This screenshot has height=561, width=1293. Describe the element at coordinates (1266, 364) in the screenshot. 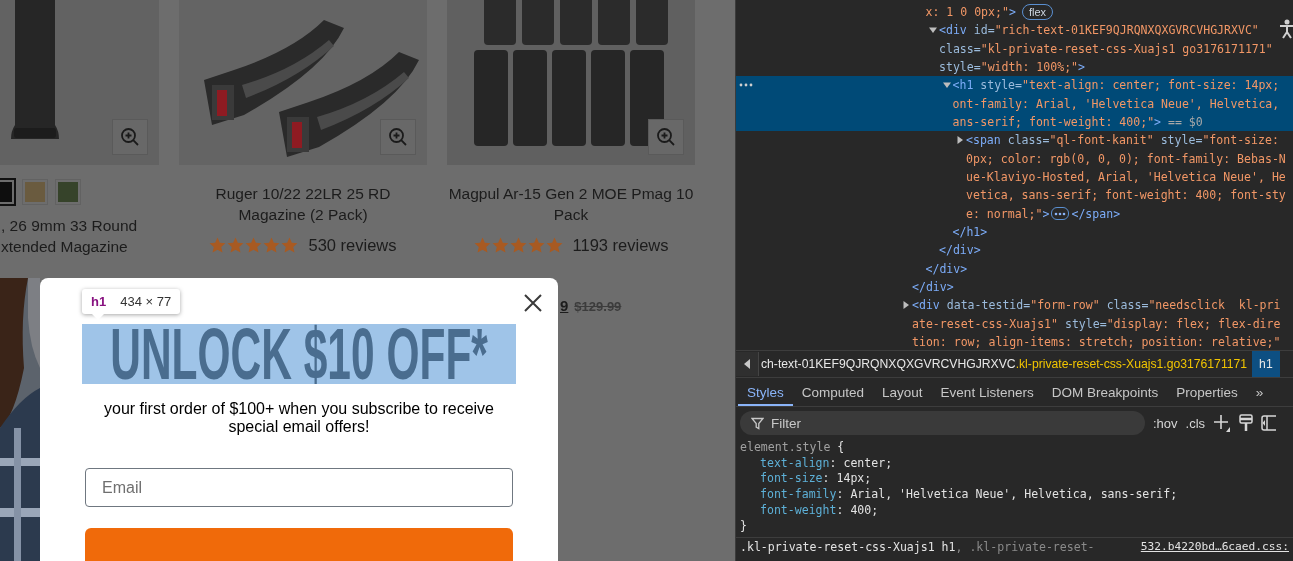

I see `breadcrumb-item: h1` at that location.